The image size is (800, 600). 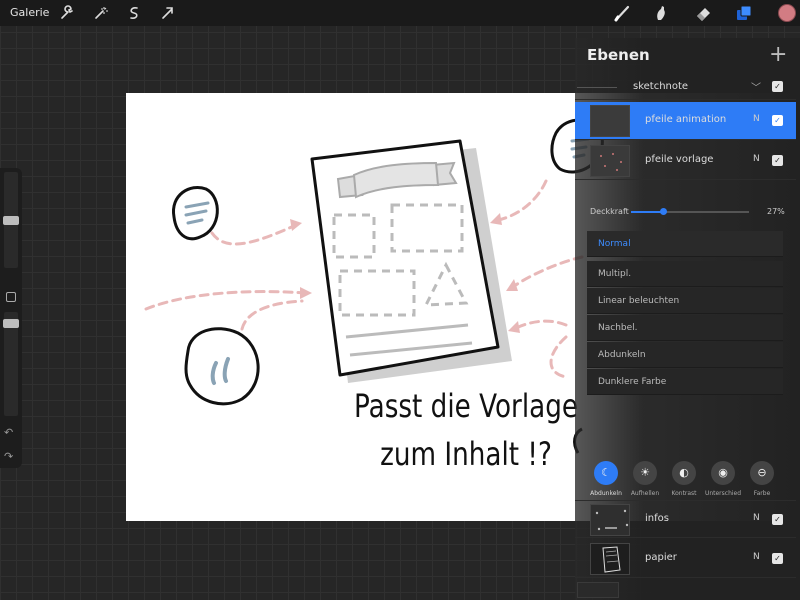 What do you see at coordinates (723, 493) in the screenshot?
I see `mode-label: Unterschied` at bounding box center [723, 493].